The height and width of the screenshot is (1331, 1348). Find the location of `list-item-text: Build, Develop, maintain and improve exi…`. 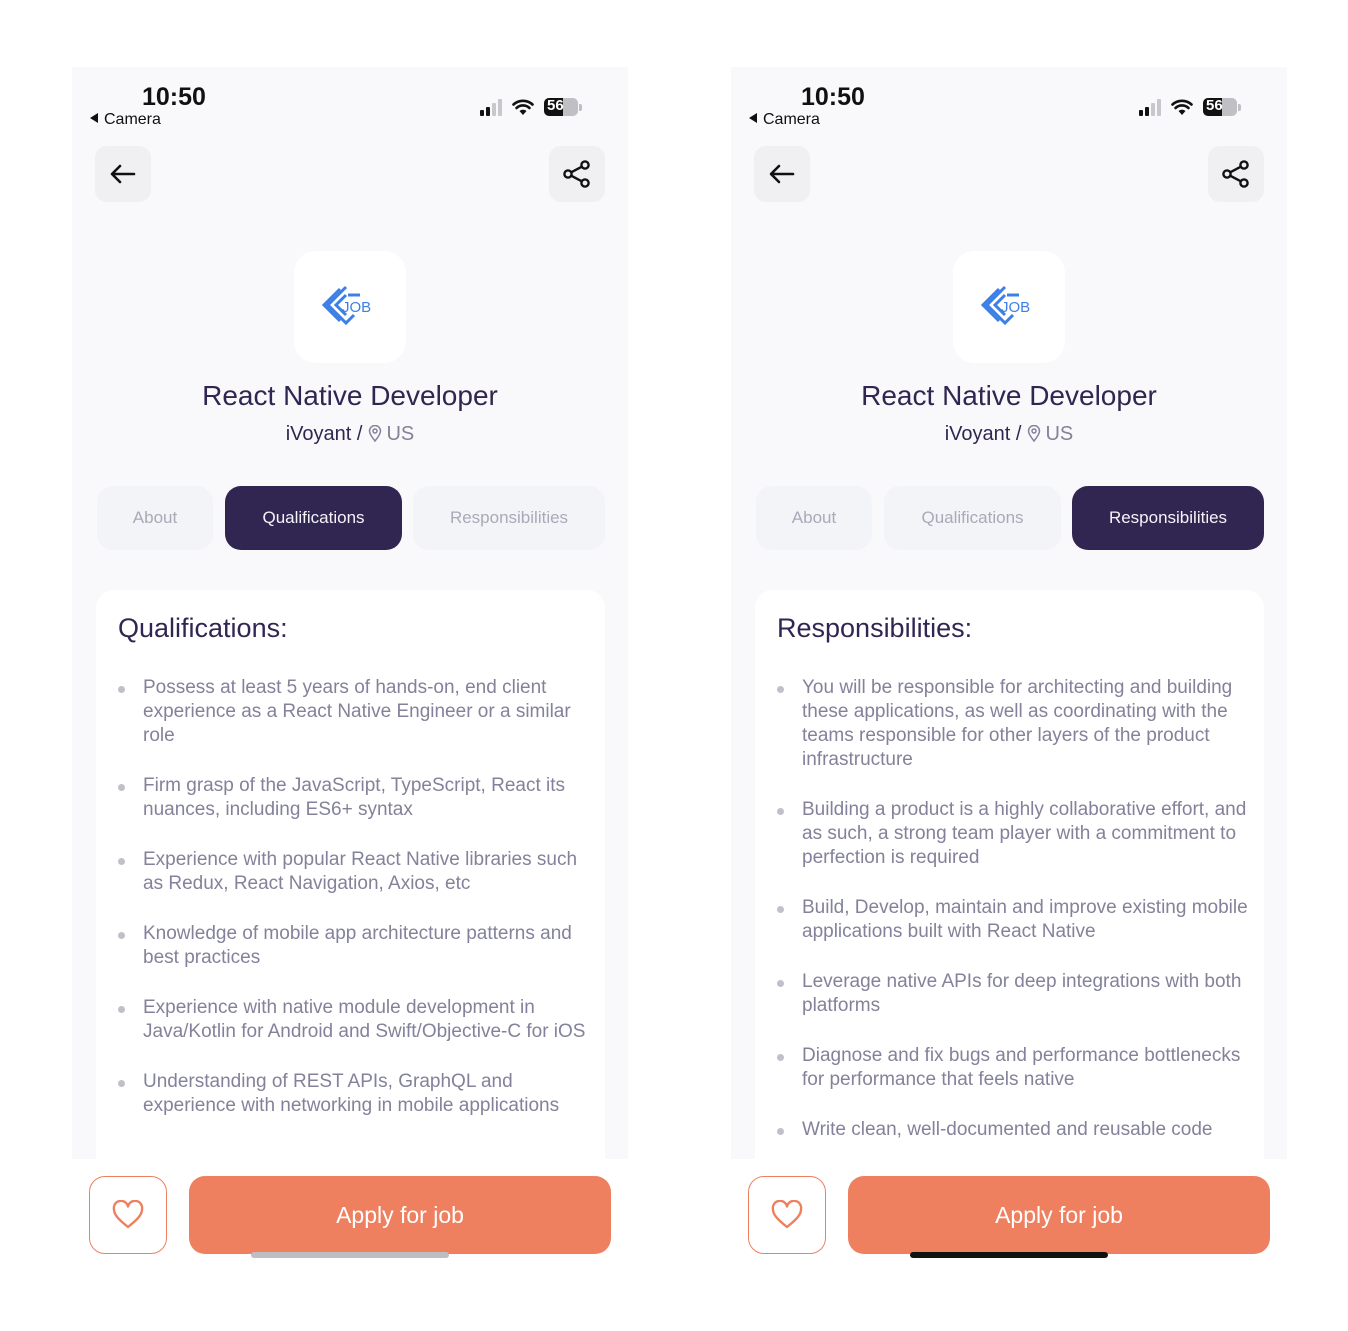

list-item-text: Build, Develop, maintain and improve exi… is located at coordinates (1025, 919).